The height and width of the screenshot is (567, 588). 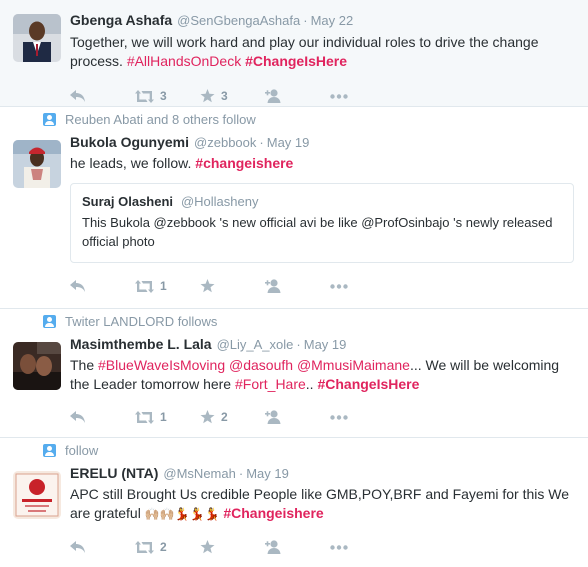 I want to click on text-segment: .., so click(x=311, y=384).